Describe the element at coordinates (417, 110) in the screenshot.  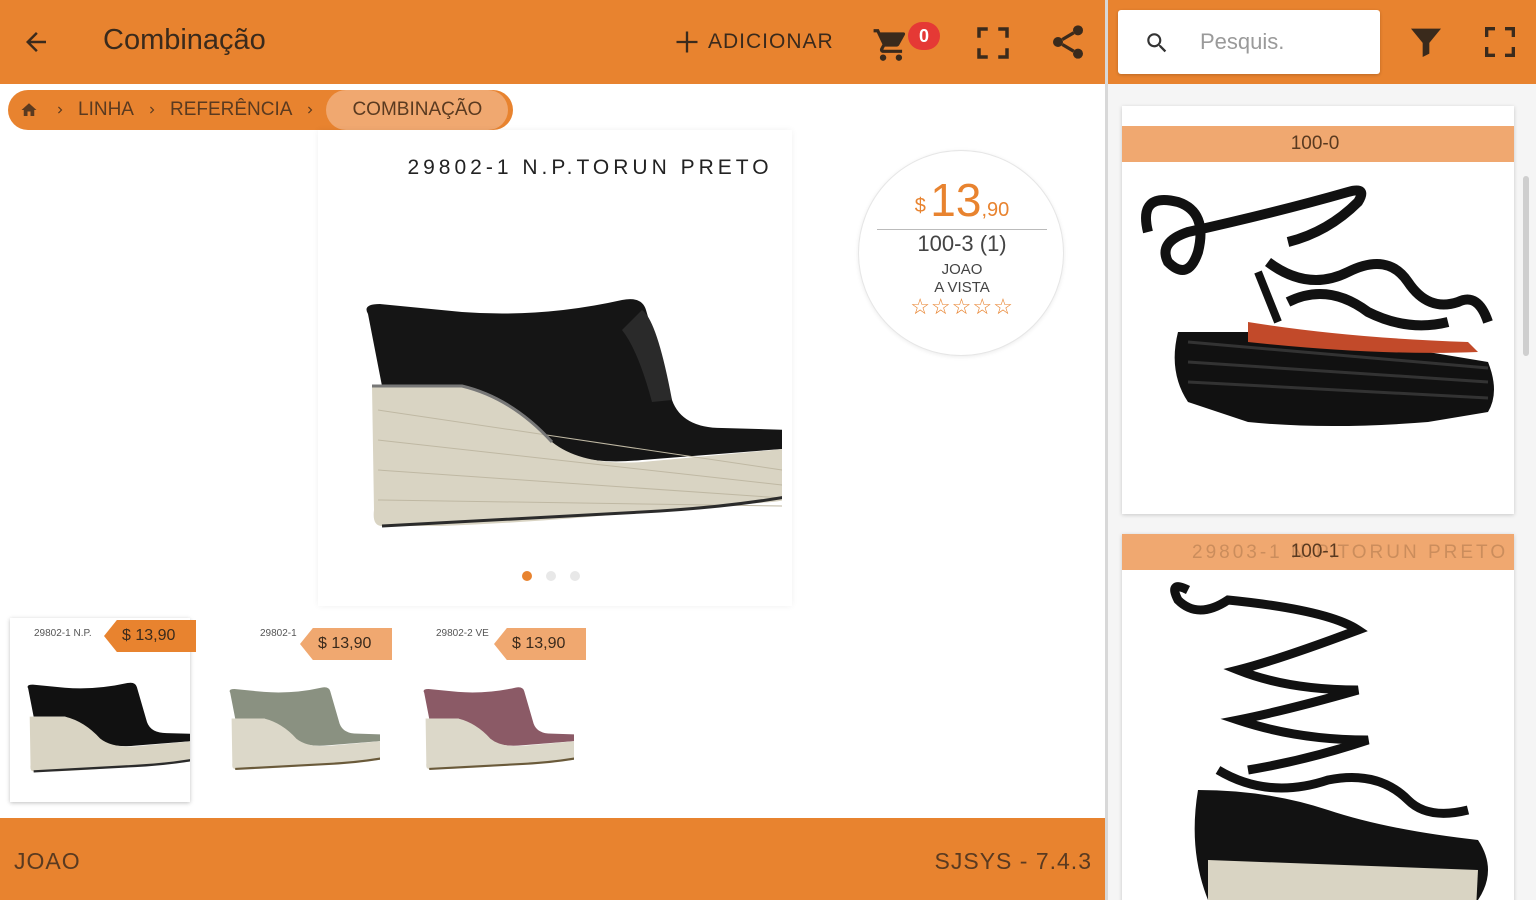
I see `breadcrumb-item-combinacao: COMBINAÇÃO` at that location.